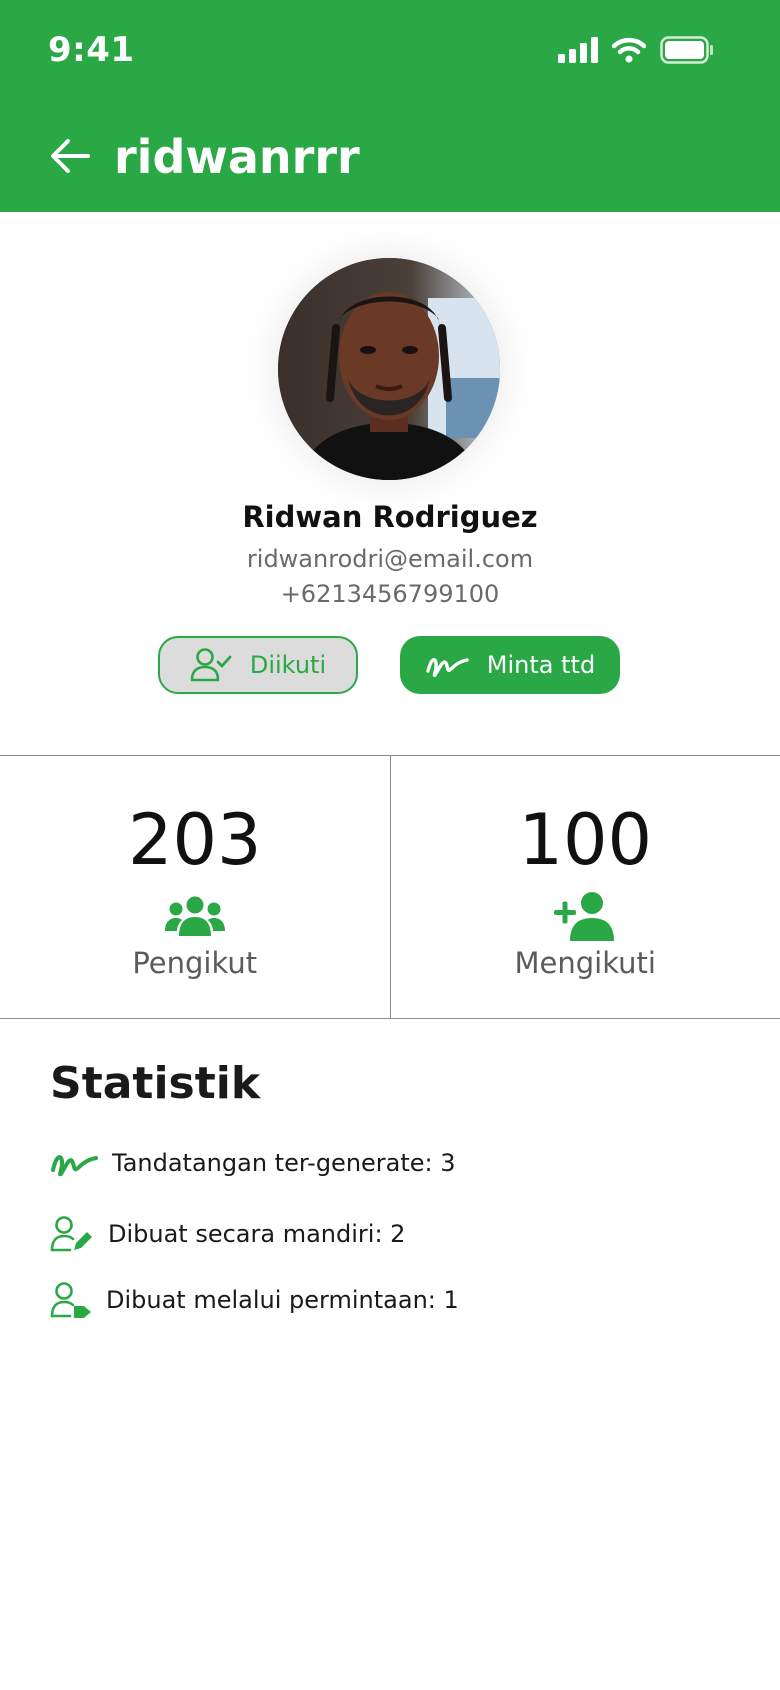 This screenshot has height=1690, width=780. What do you see at coordinates (585, 963) in the screenshot?
I see `following-label: Mengikuti` at bounding box center [585, 963].